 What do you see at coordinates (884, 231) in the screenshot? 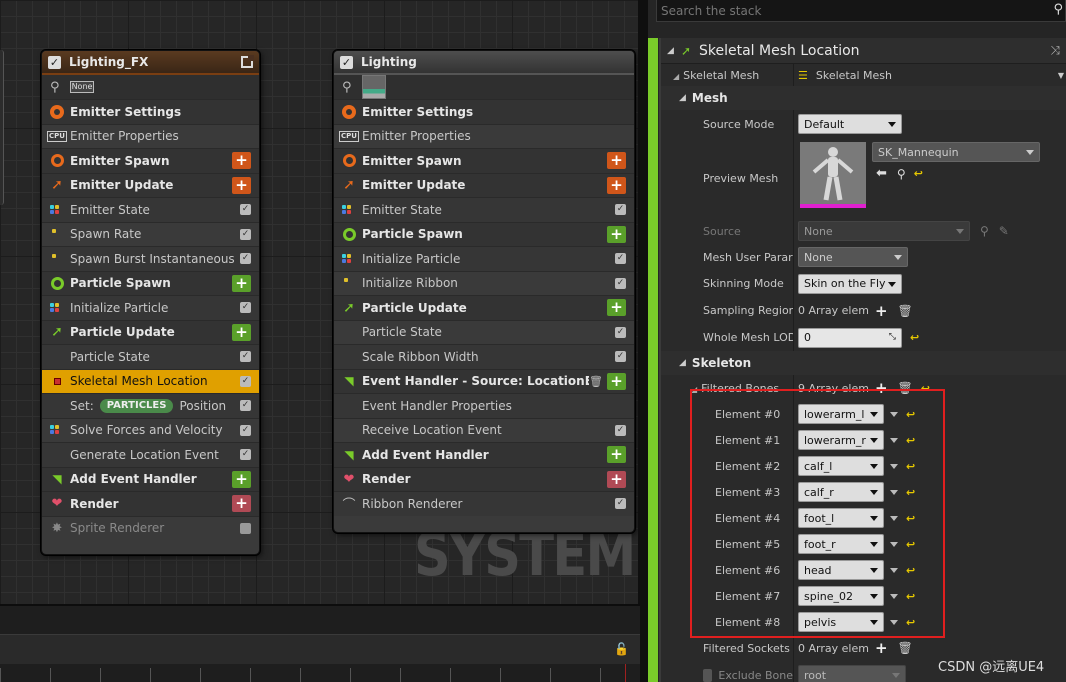
I see `source-dropdown: None` at bounding box center [884, 231].